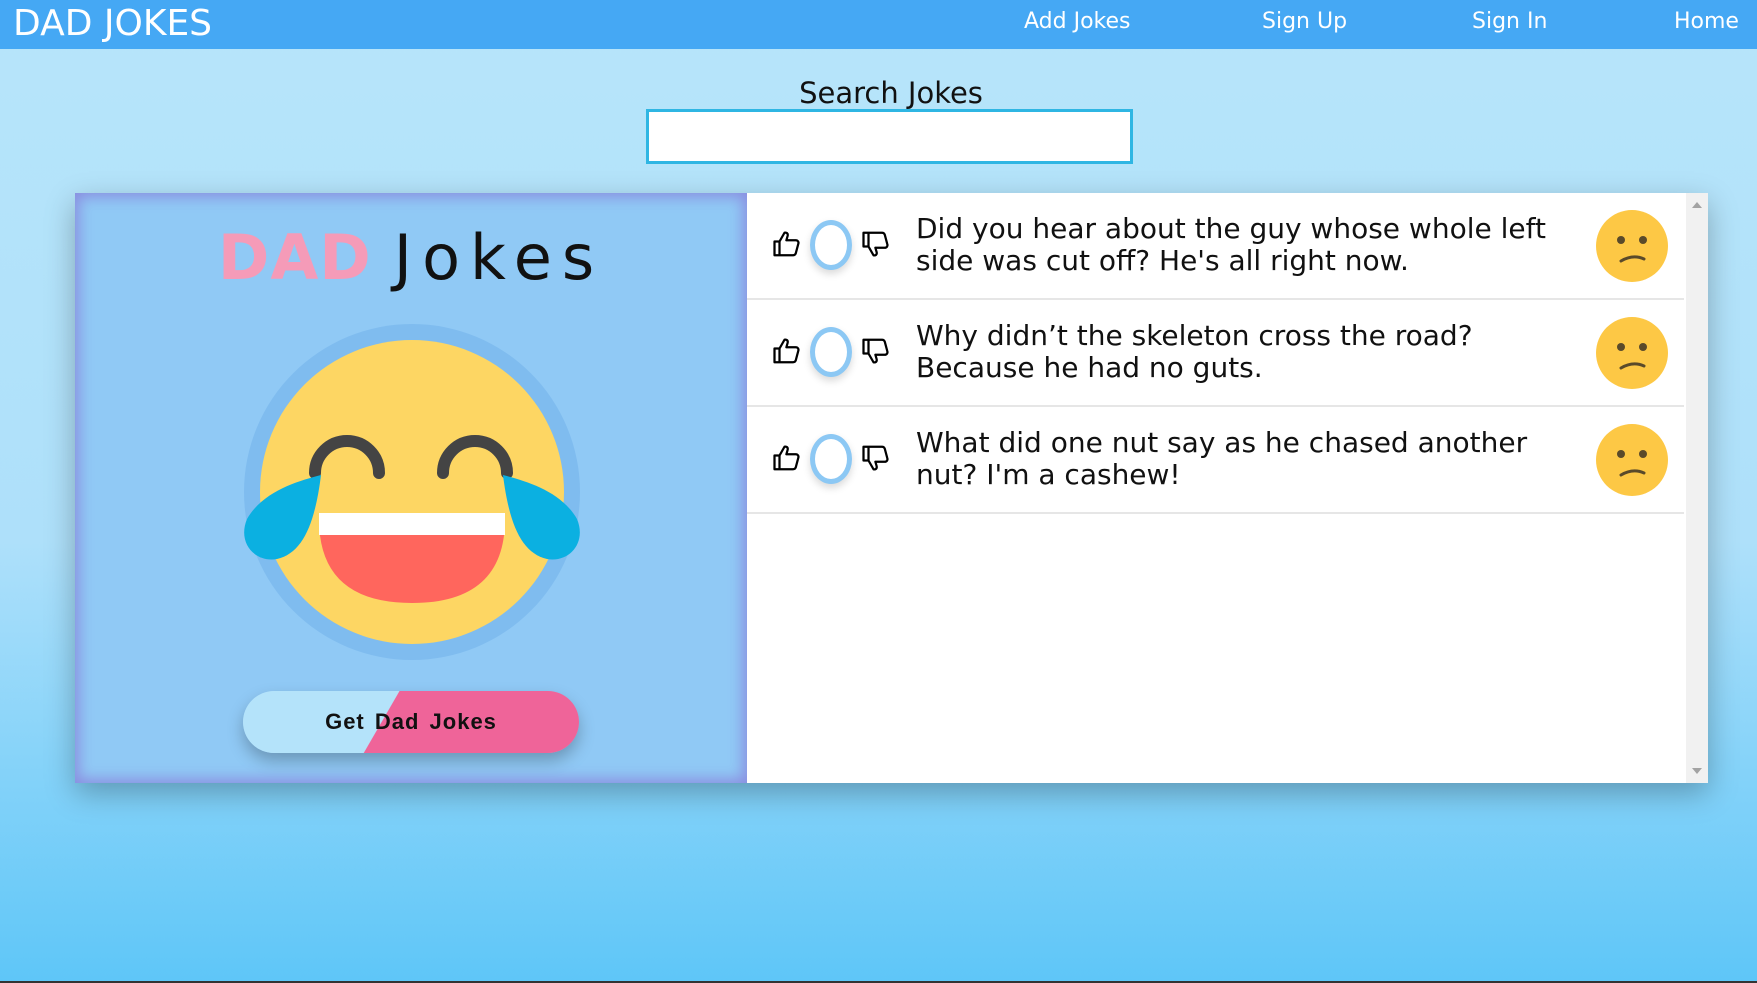  I want to click on nav-sign-in: Sign In, so click(1509, 22).